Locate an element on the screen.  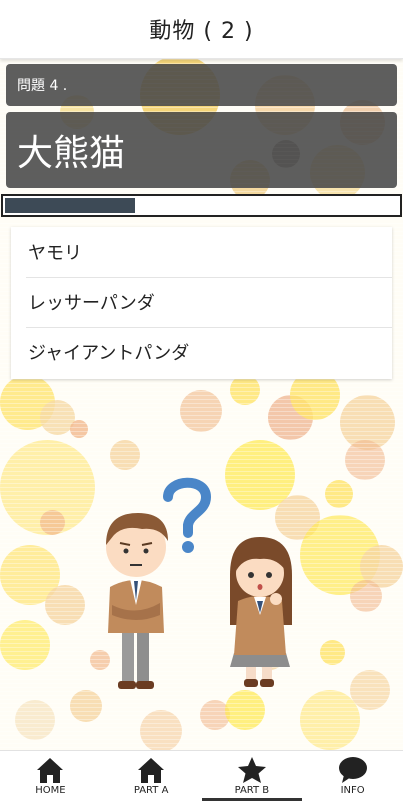
page-title: 動物 ( 2 ) is located at coordinates (201, 29).